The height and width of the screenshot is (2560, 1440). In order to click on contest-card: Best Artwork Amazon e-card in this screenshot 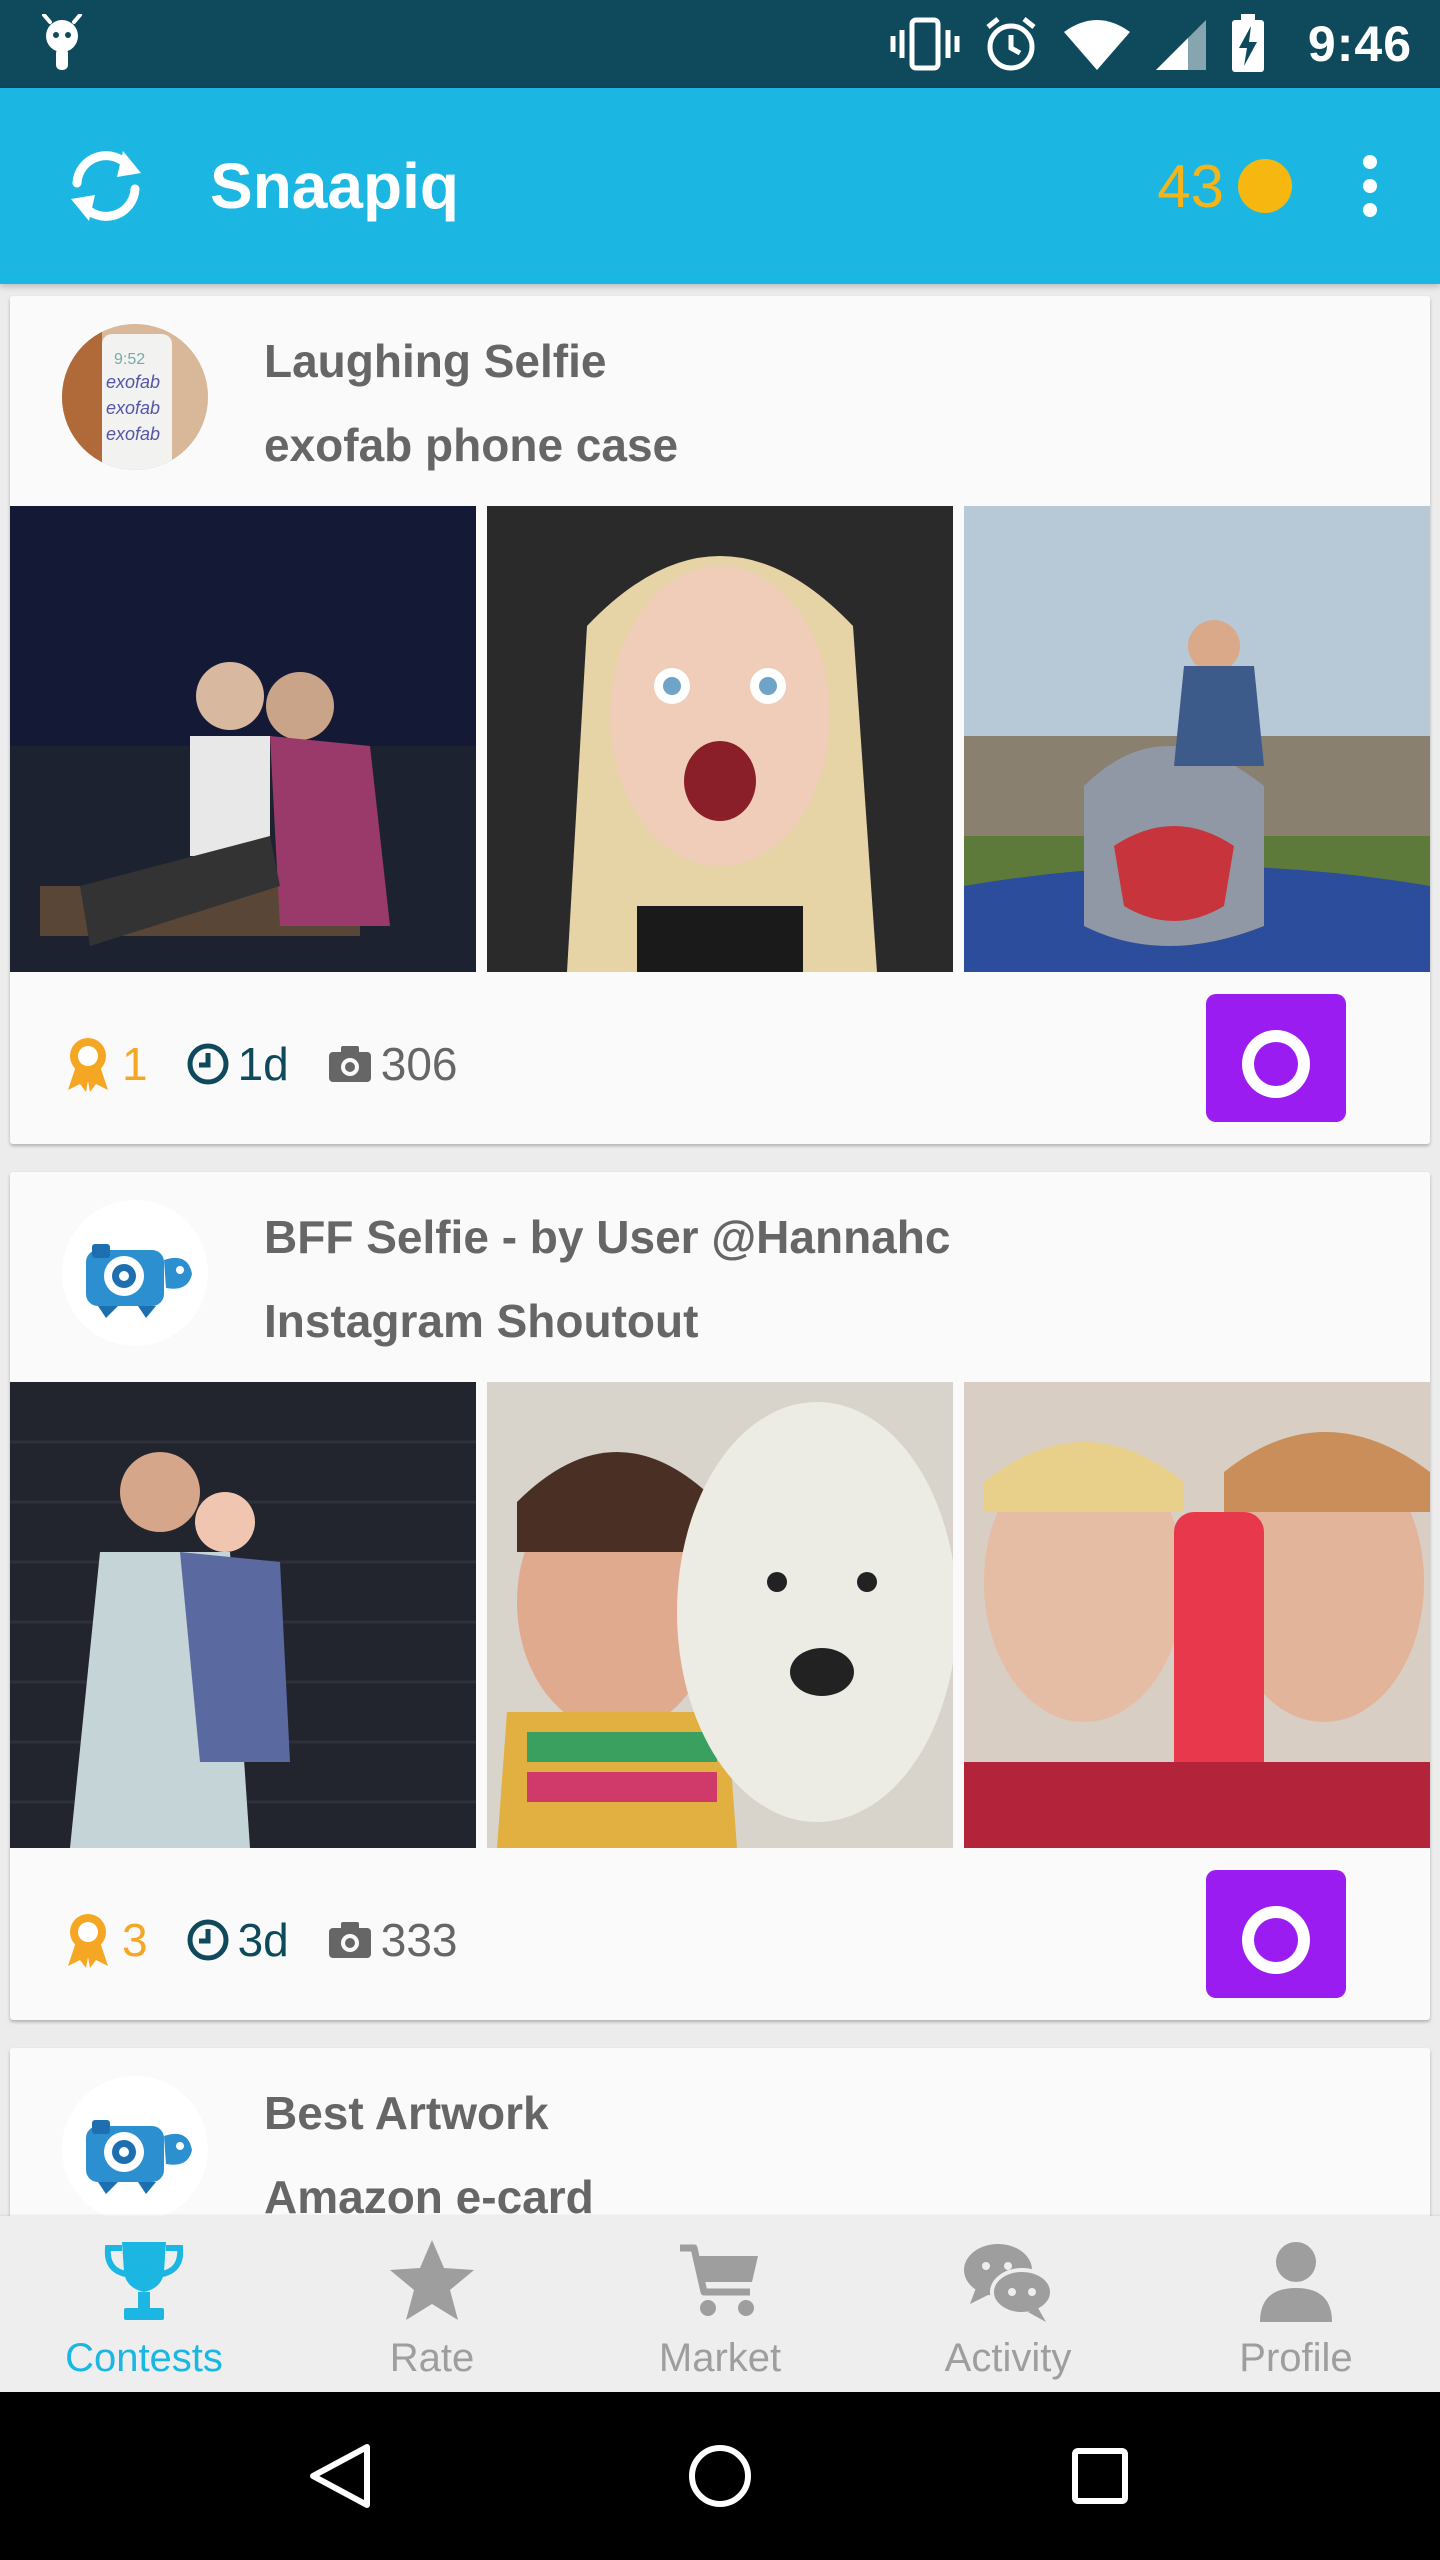, I will do `click(720, 2132)`.